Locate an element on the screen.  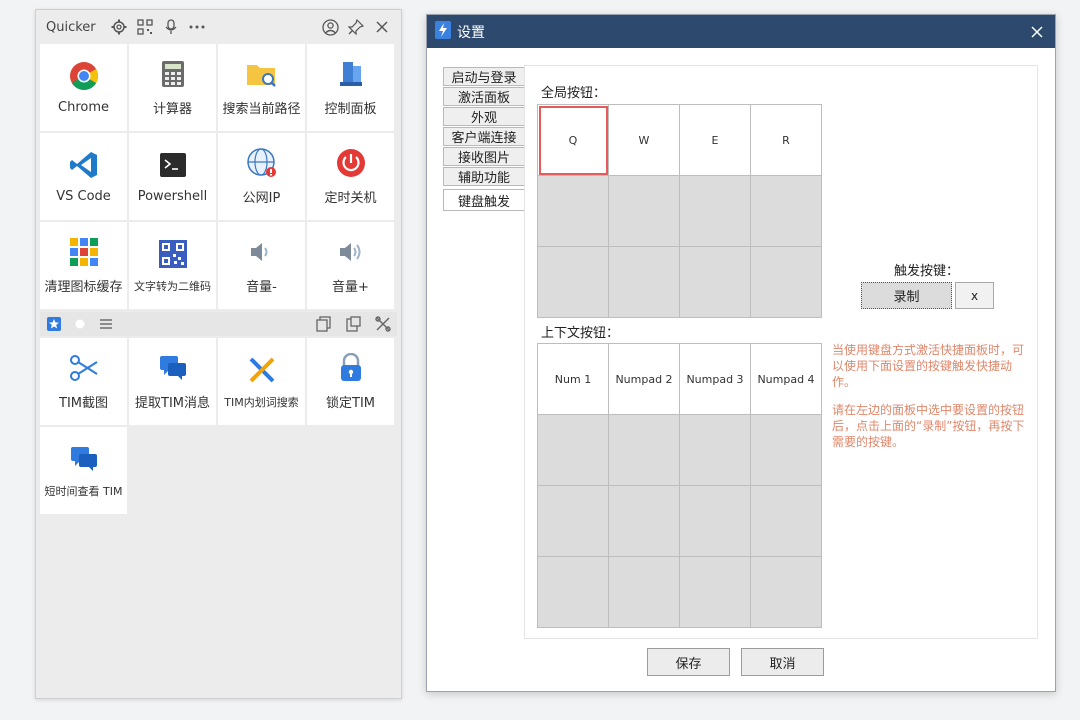
global-key-slot: R is located at coordinates (786, 140).